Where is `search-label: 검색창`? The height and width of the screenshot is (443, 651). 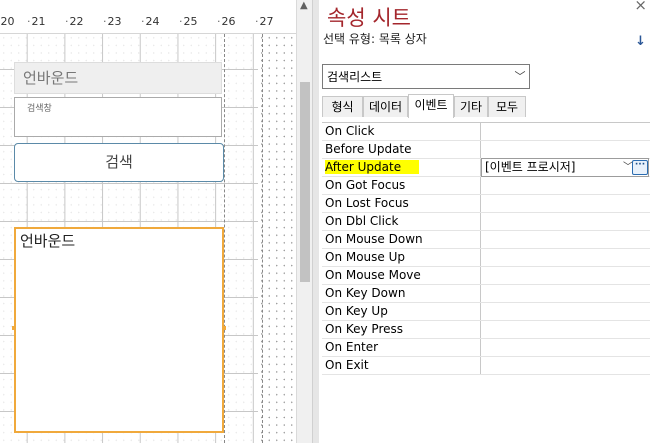
search-label: 검색창 is located at coordinates (39, 109).